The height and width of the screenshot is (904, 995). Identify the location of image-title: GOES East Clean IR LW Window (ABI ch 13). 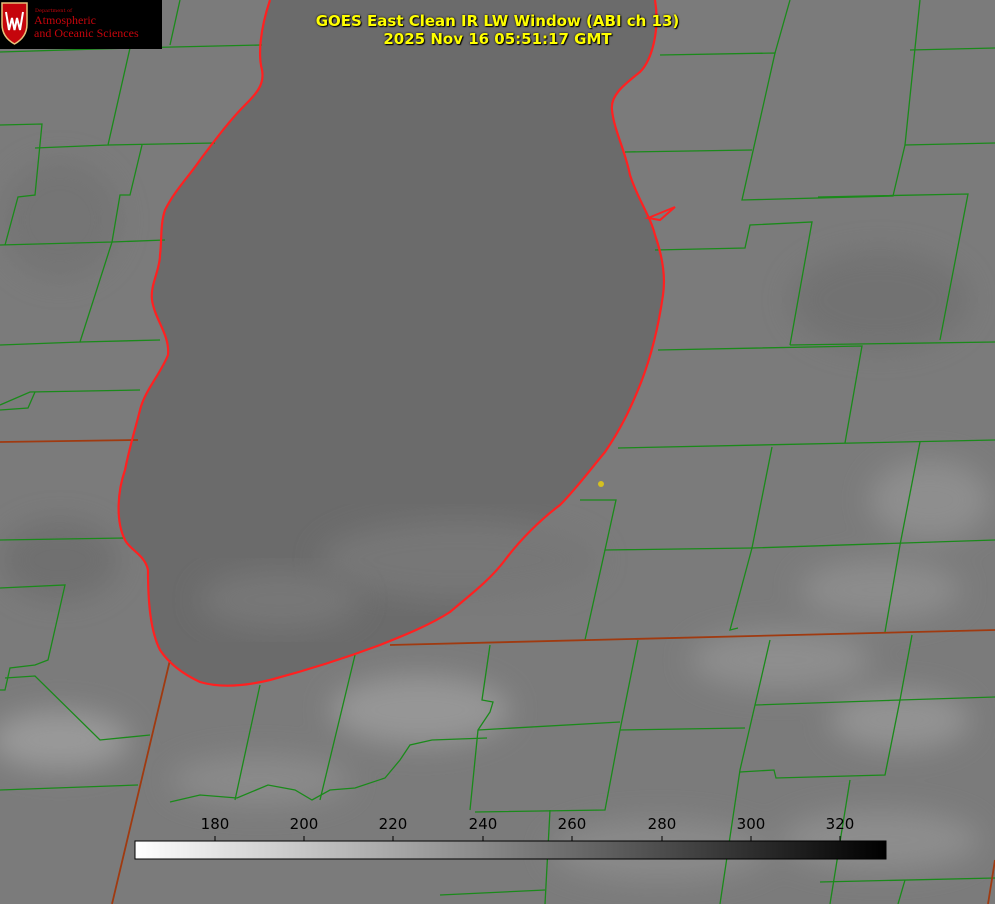
(497, 21).